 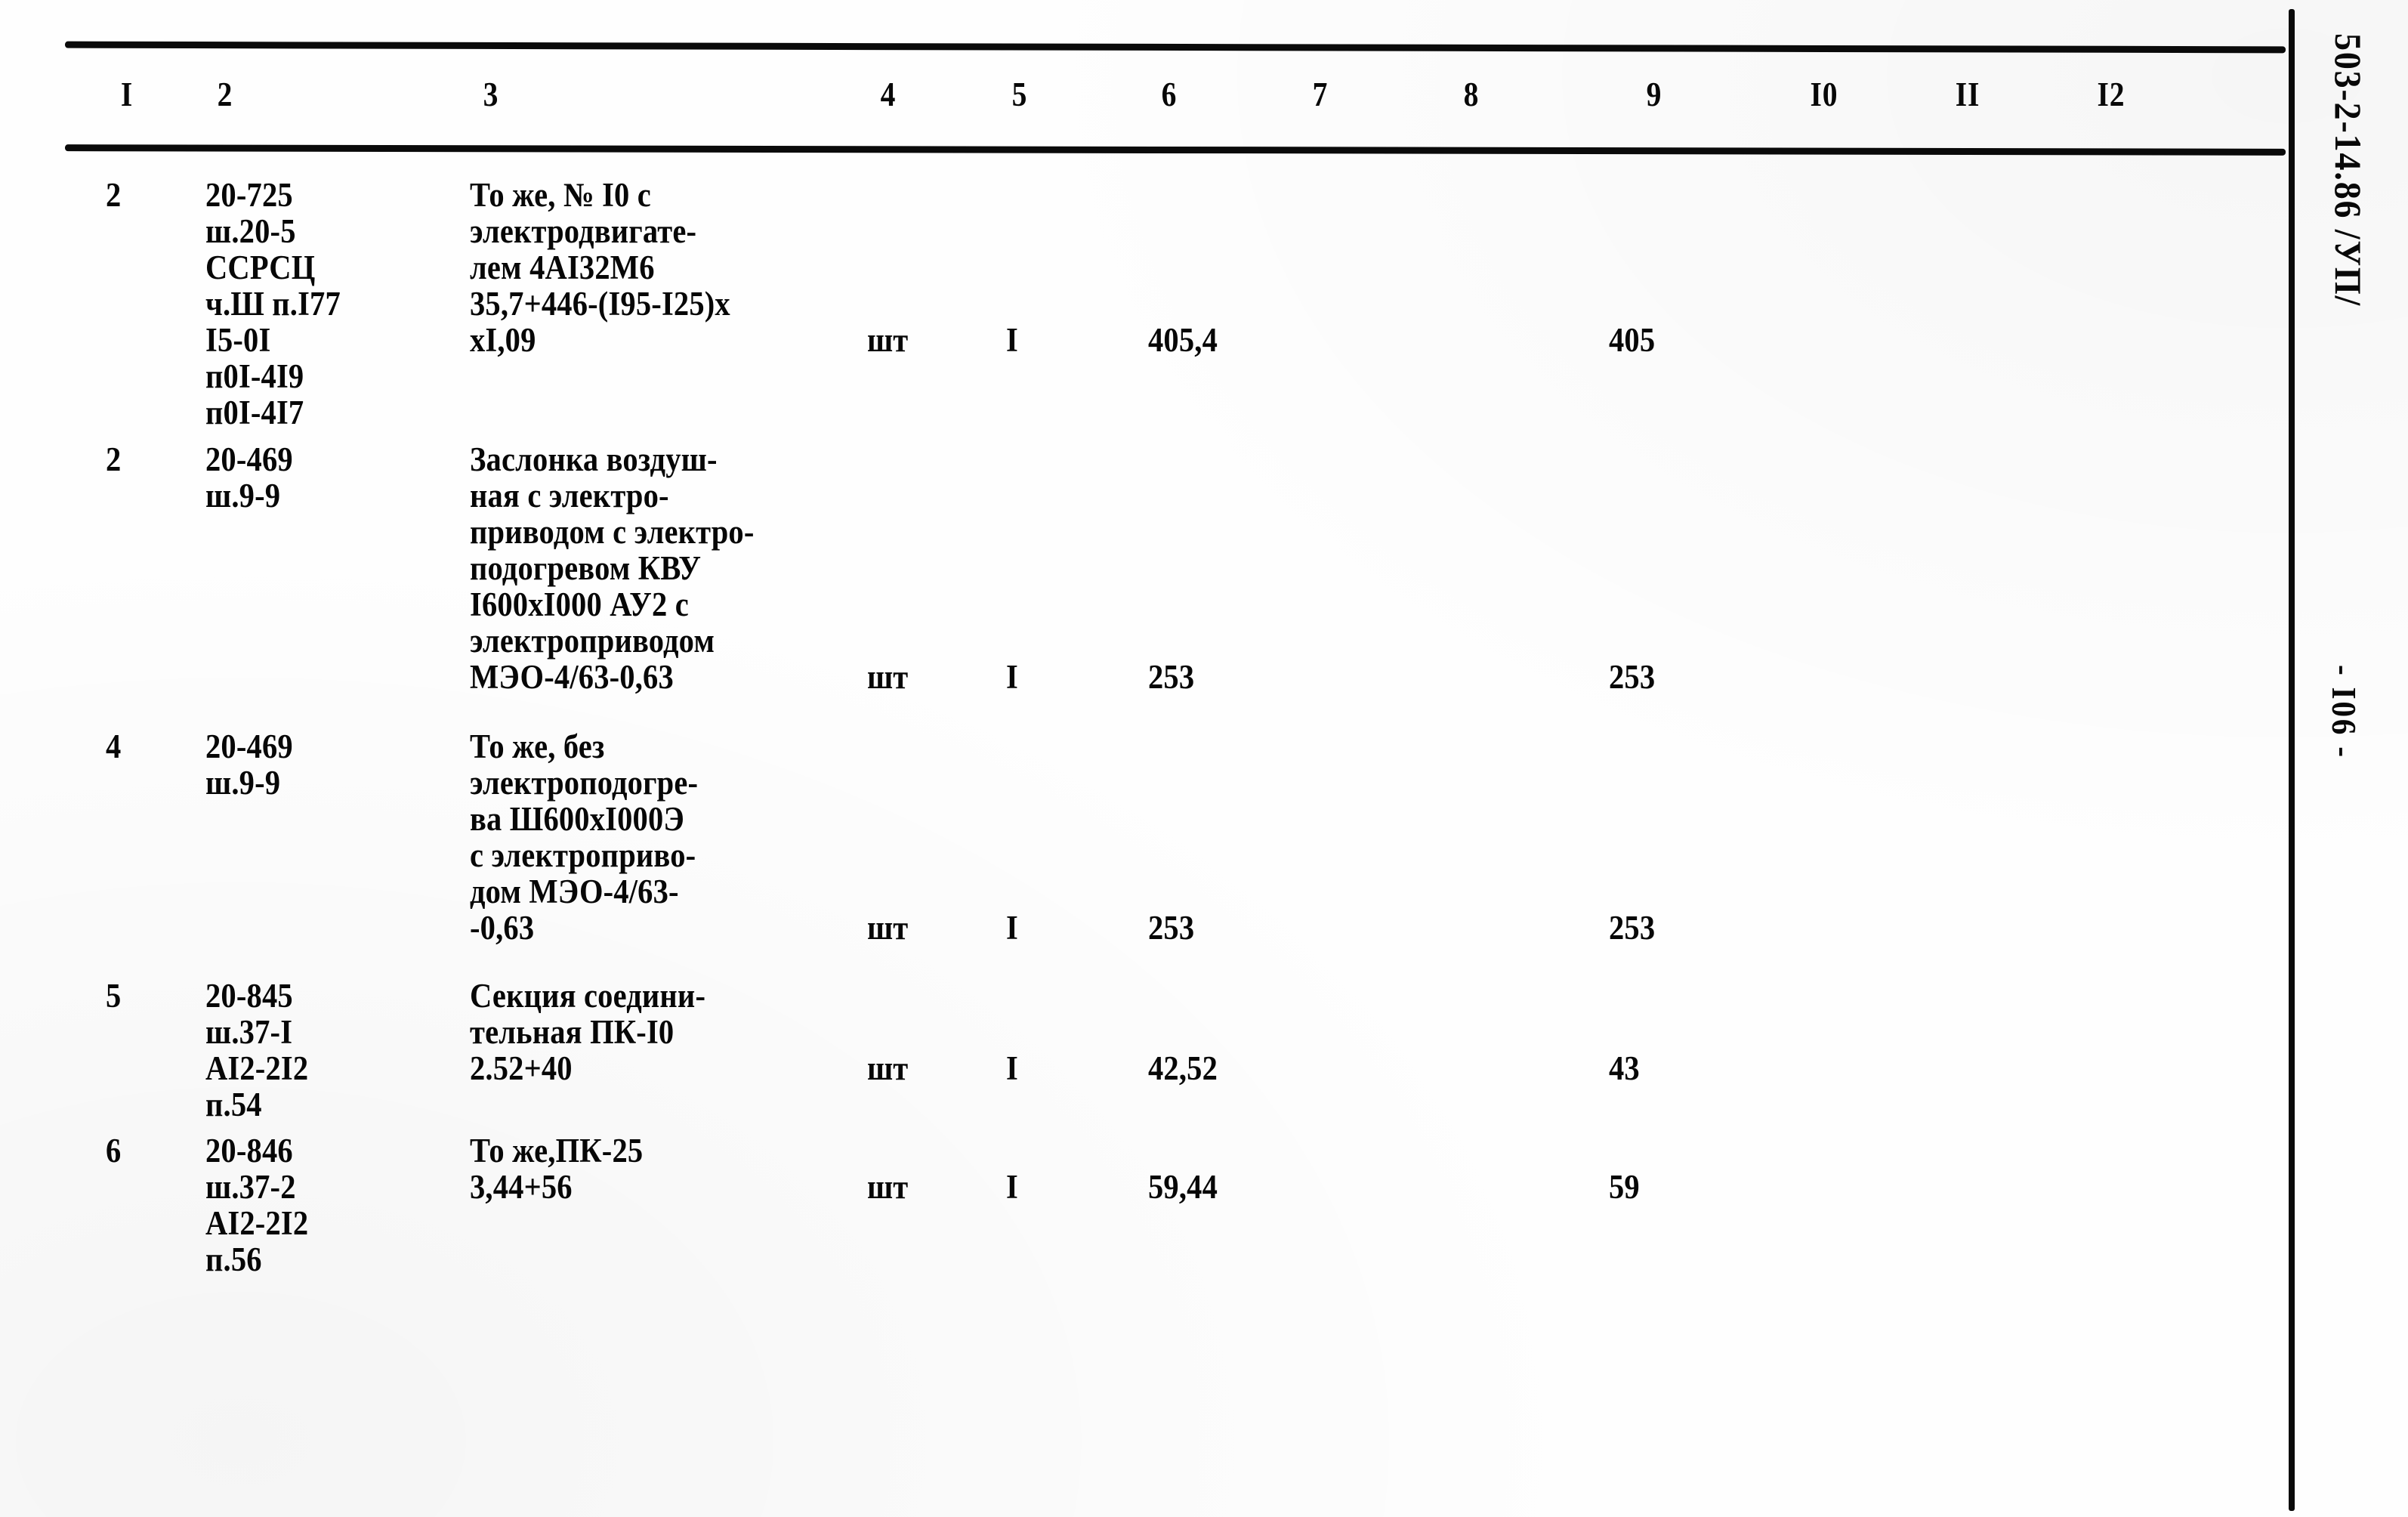 I want to click on table-cell-col6-row4: 42,52, so click(x=1183, y=1068).